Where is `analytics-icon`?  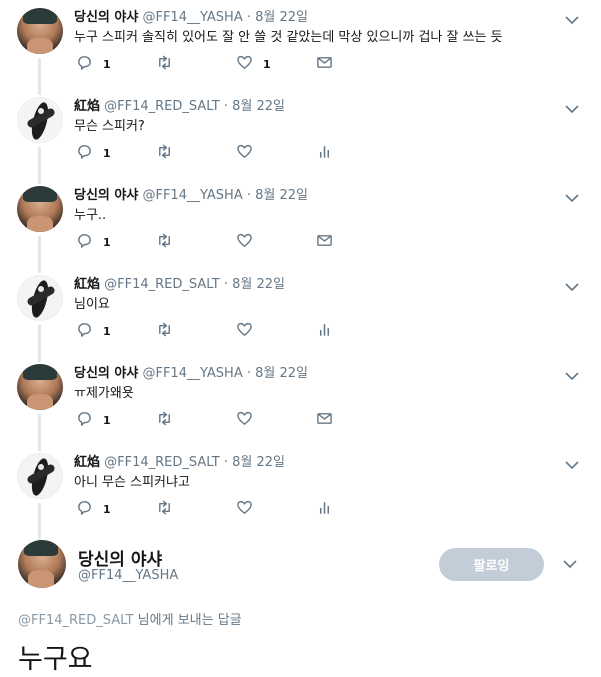
analytics-icon is located at coordinates (324, 331).